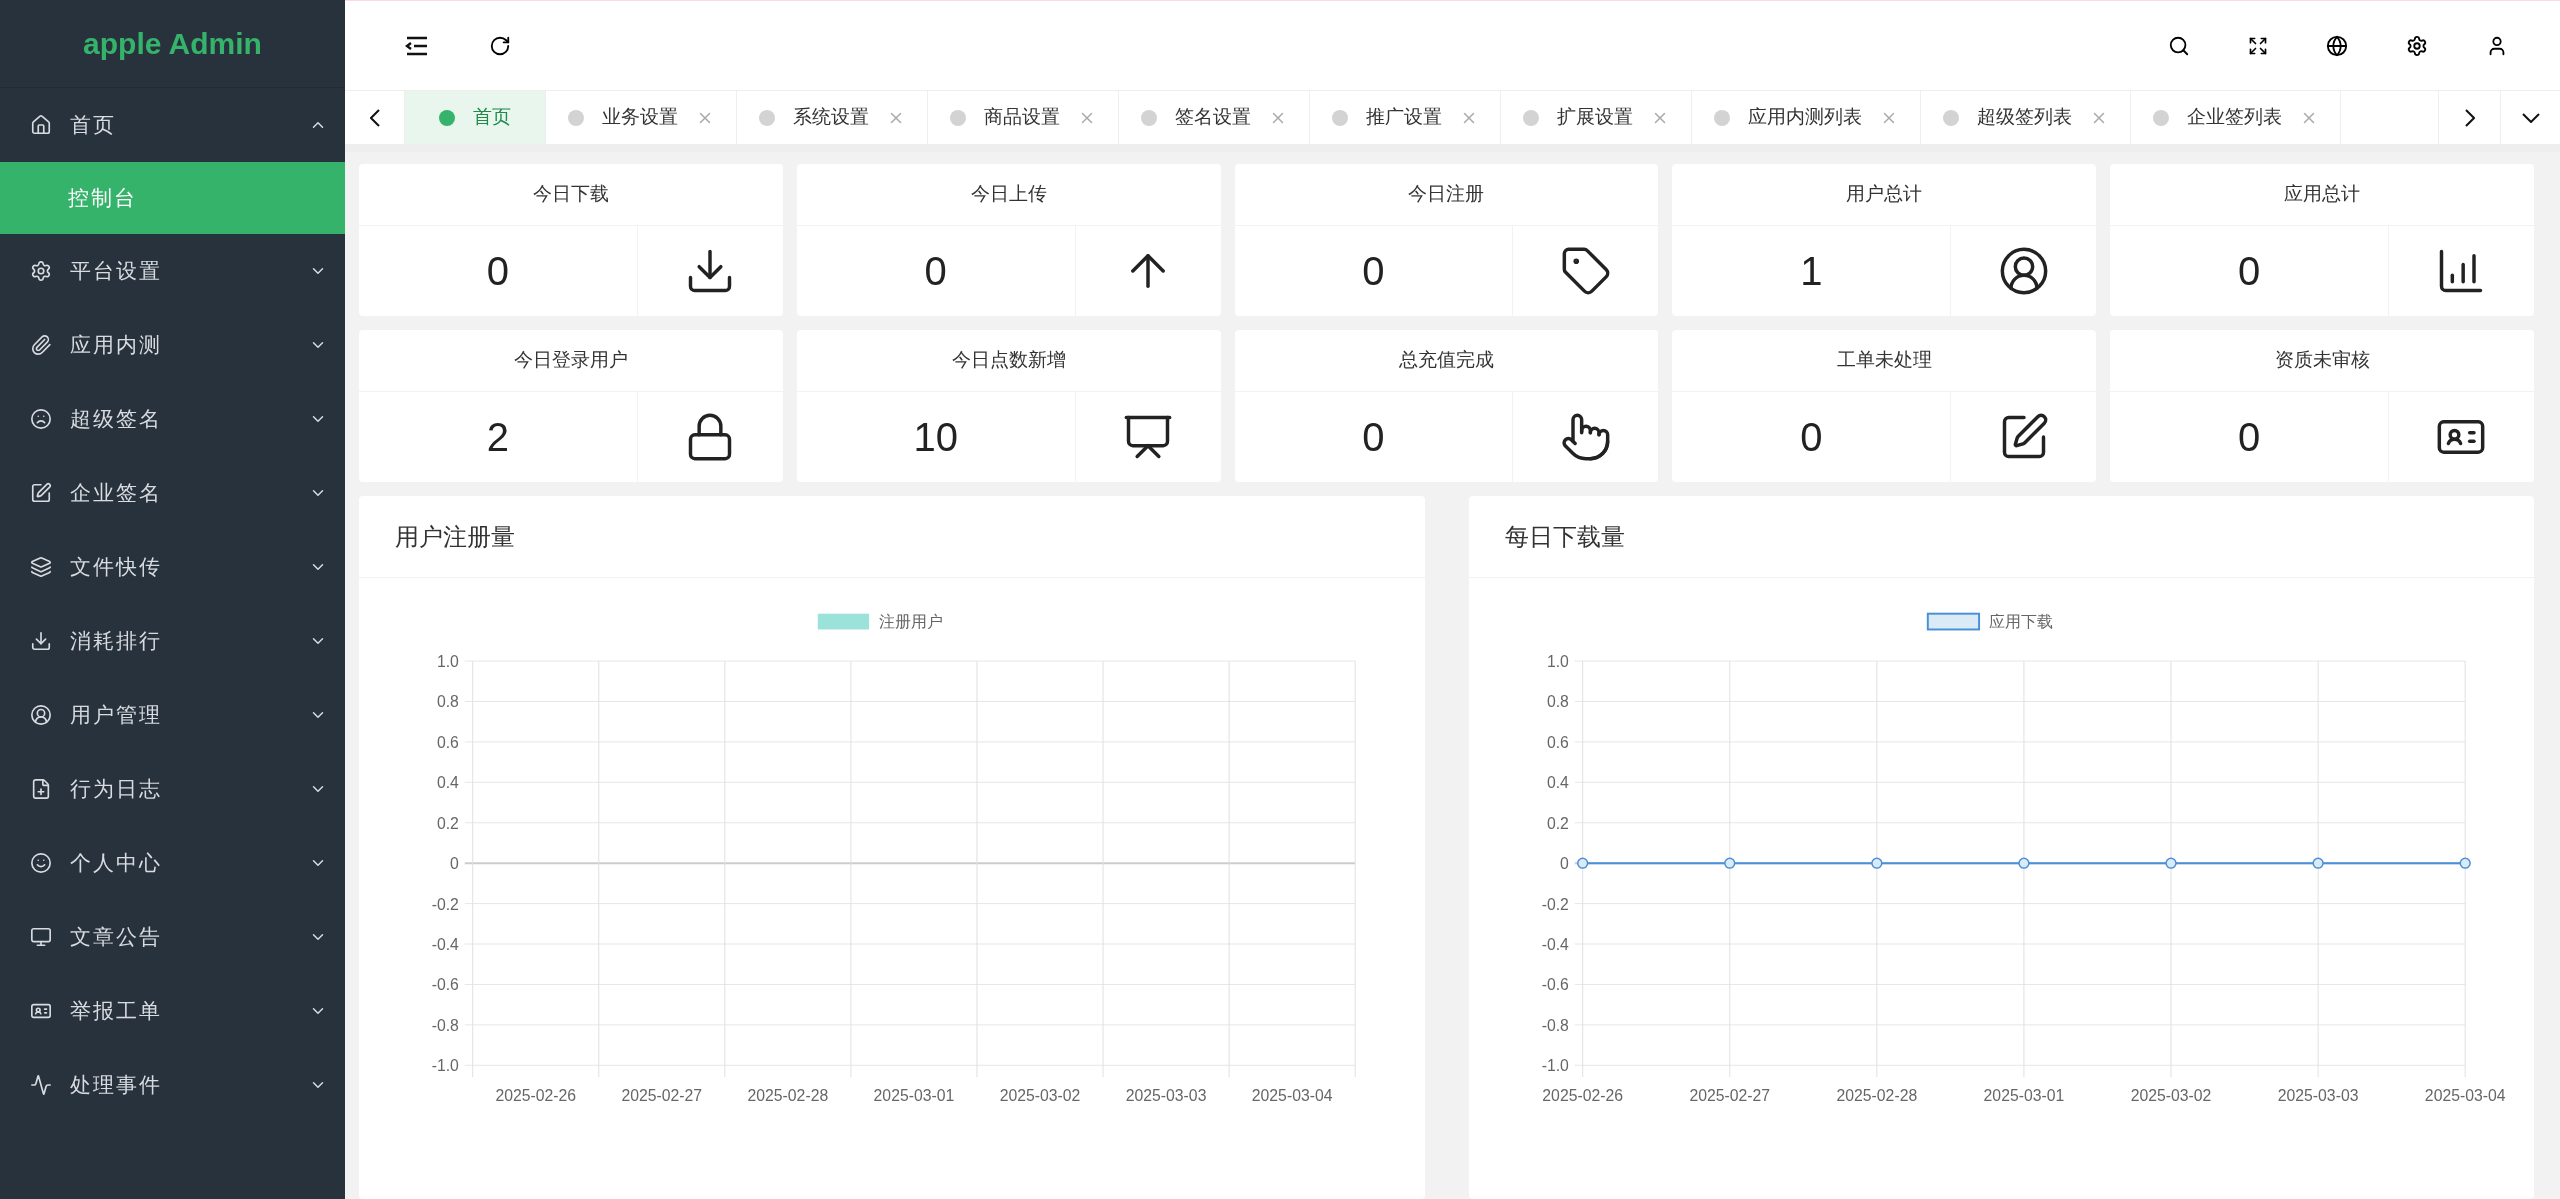 The height and width of the screenshot is (1199, 2560). What do you see at coordinates (172, 1011) in the screenshot?
I see `sidebar-item: 举报工单` at bounding box center [172, 1011].